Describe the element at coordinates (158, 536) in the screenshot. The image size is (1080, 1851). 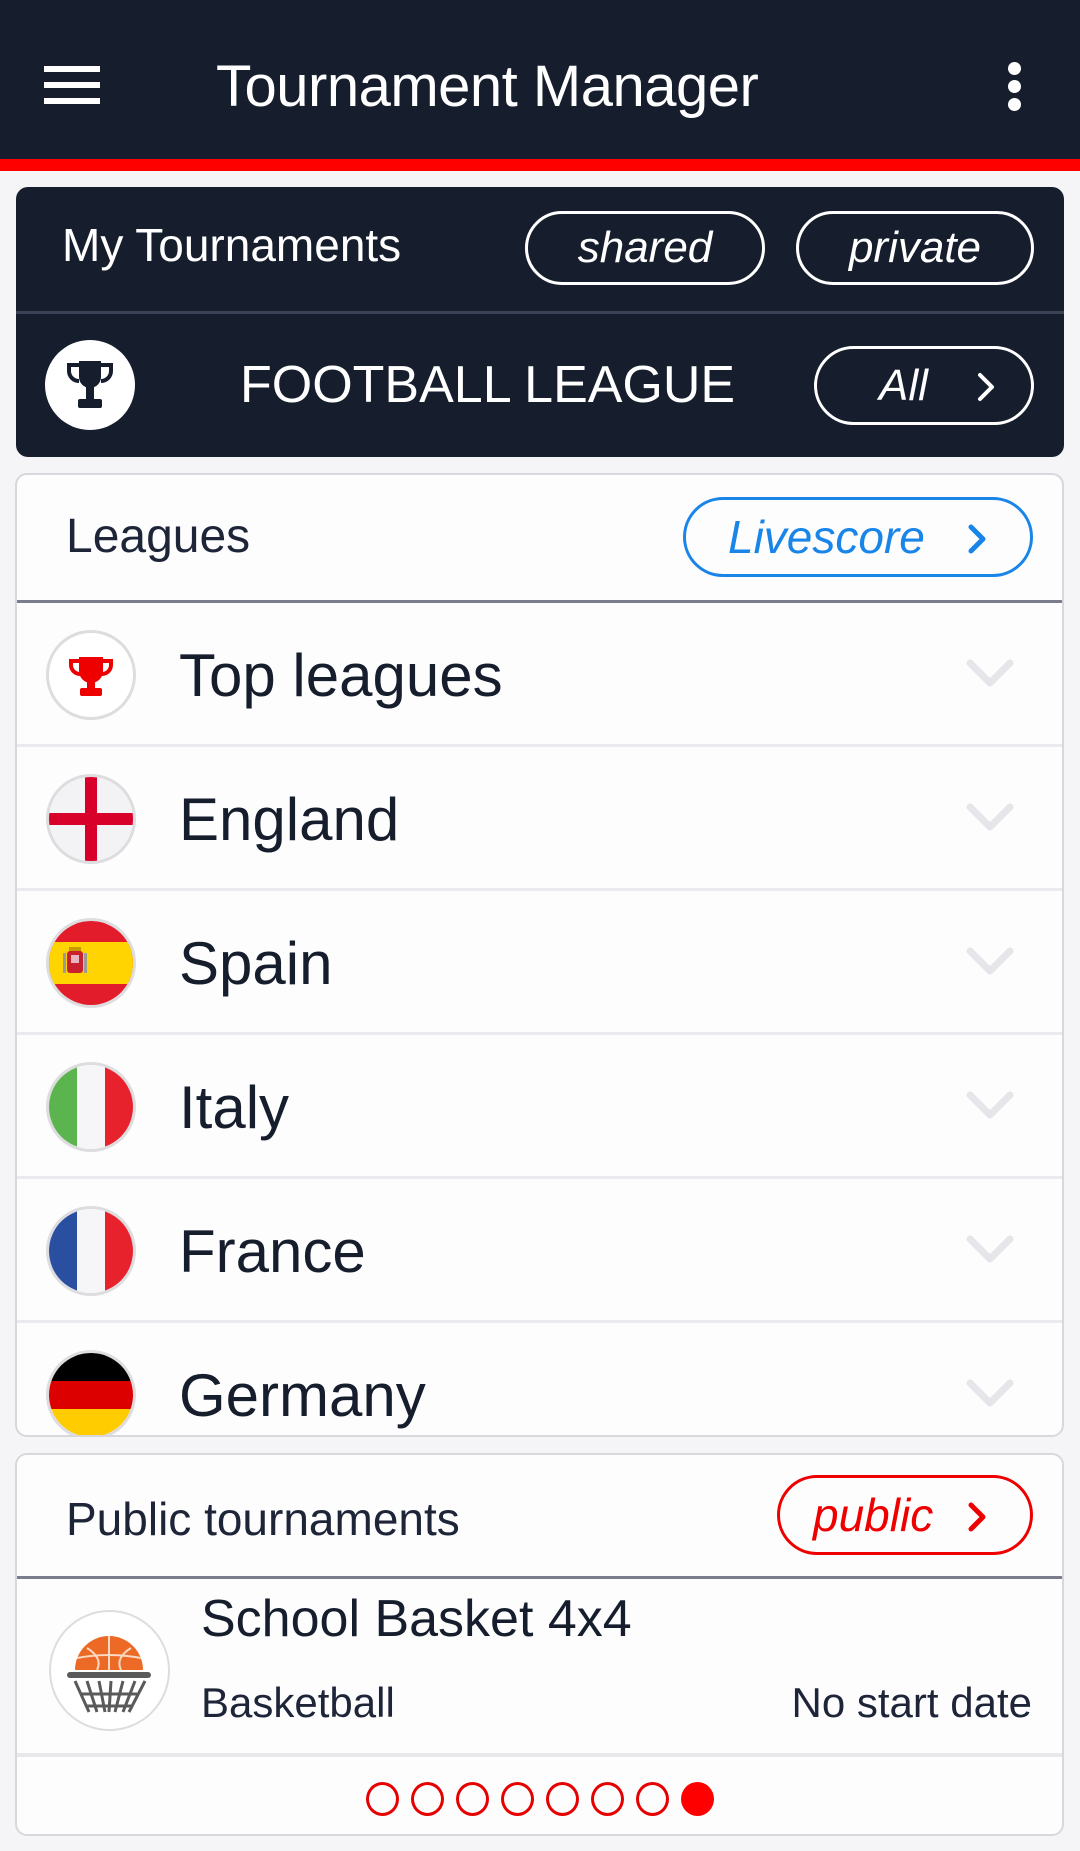
I see `leagues-title: Leagues` at that location.